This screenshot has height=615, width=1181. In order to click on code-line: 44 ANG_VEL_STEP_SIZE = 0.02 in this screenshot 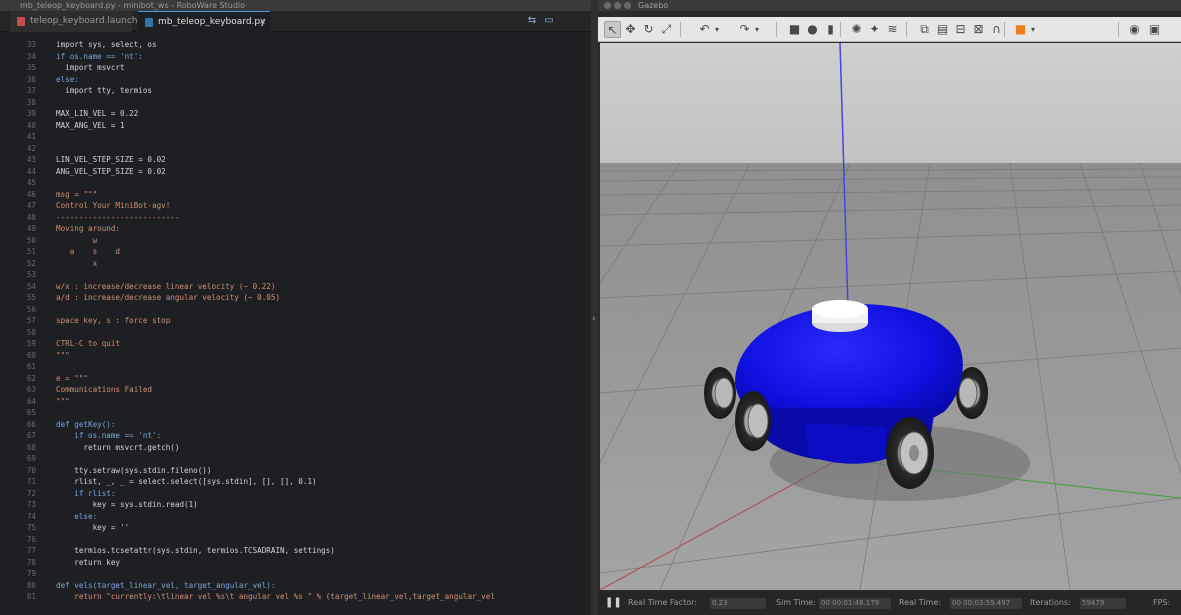, I will do `click(292, 172)`.